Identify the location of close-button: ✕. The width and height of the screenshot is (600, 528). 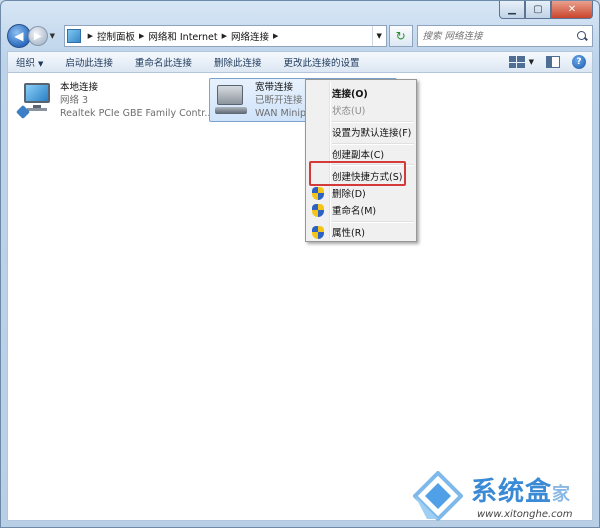
(572, 10).